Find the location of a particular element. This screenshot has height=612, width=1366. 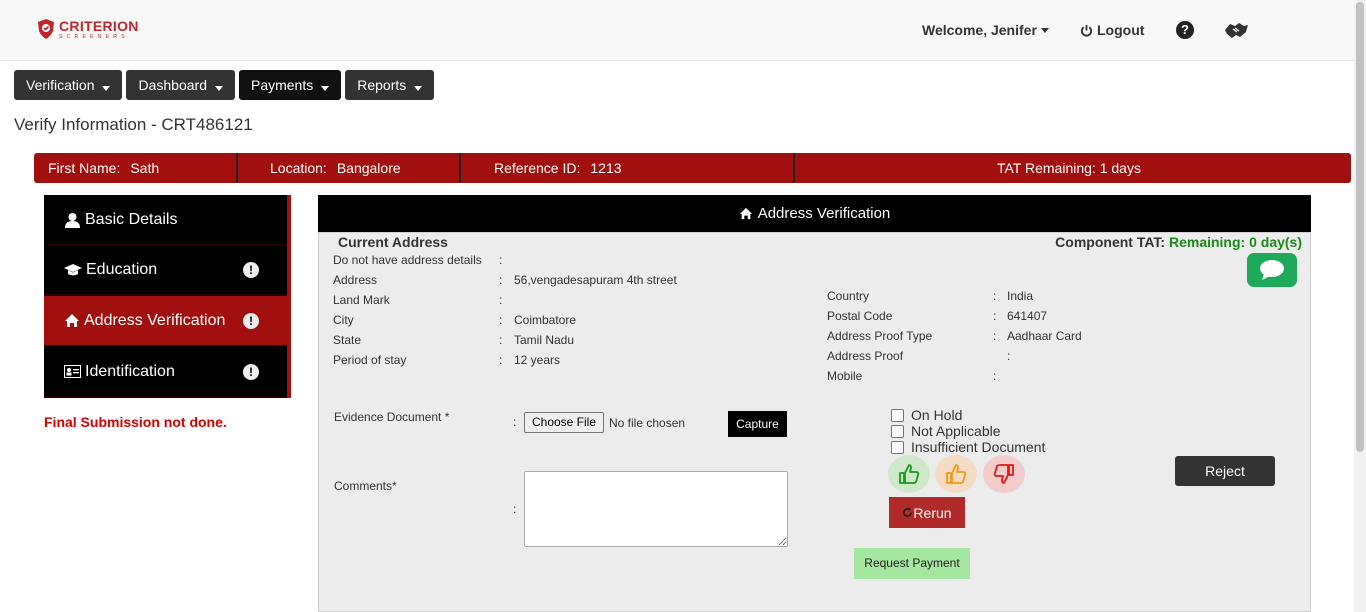

checkbox-label: Not Applicable is located at coordinates (956, 431).